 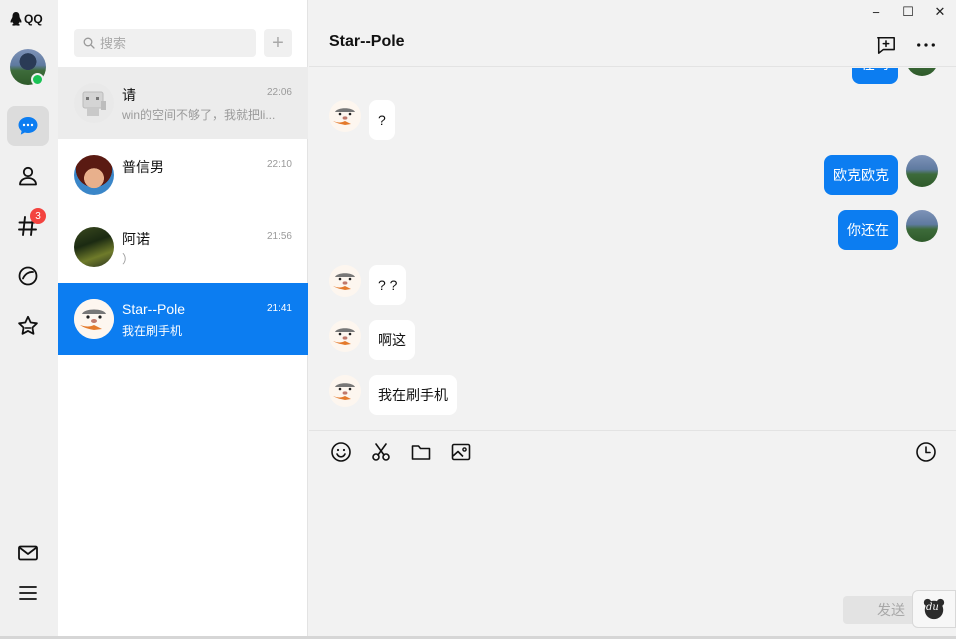 I want to click on hamburger-menu-icon, so click(x=28, y=593).